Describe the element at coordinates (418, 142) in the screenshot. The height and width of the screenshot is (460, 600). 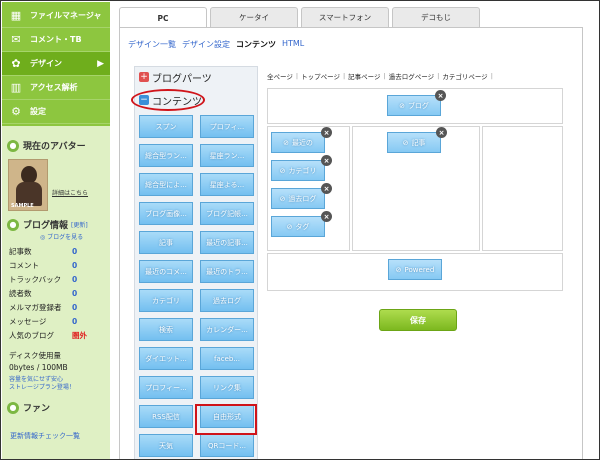
I see `placed-part-label: 記事` at that location.